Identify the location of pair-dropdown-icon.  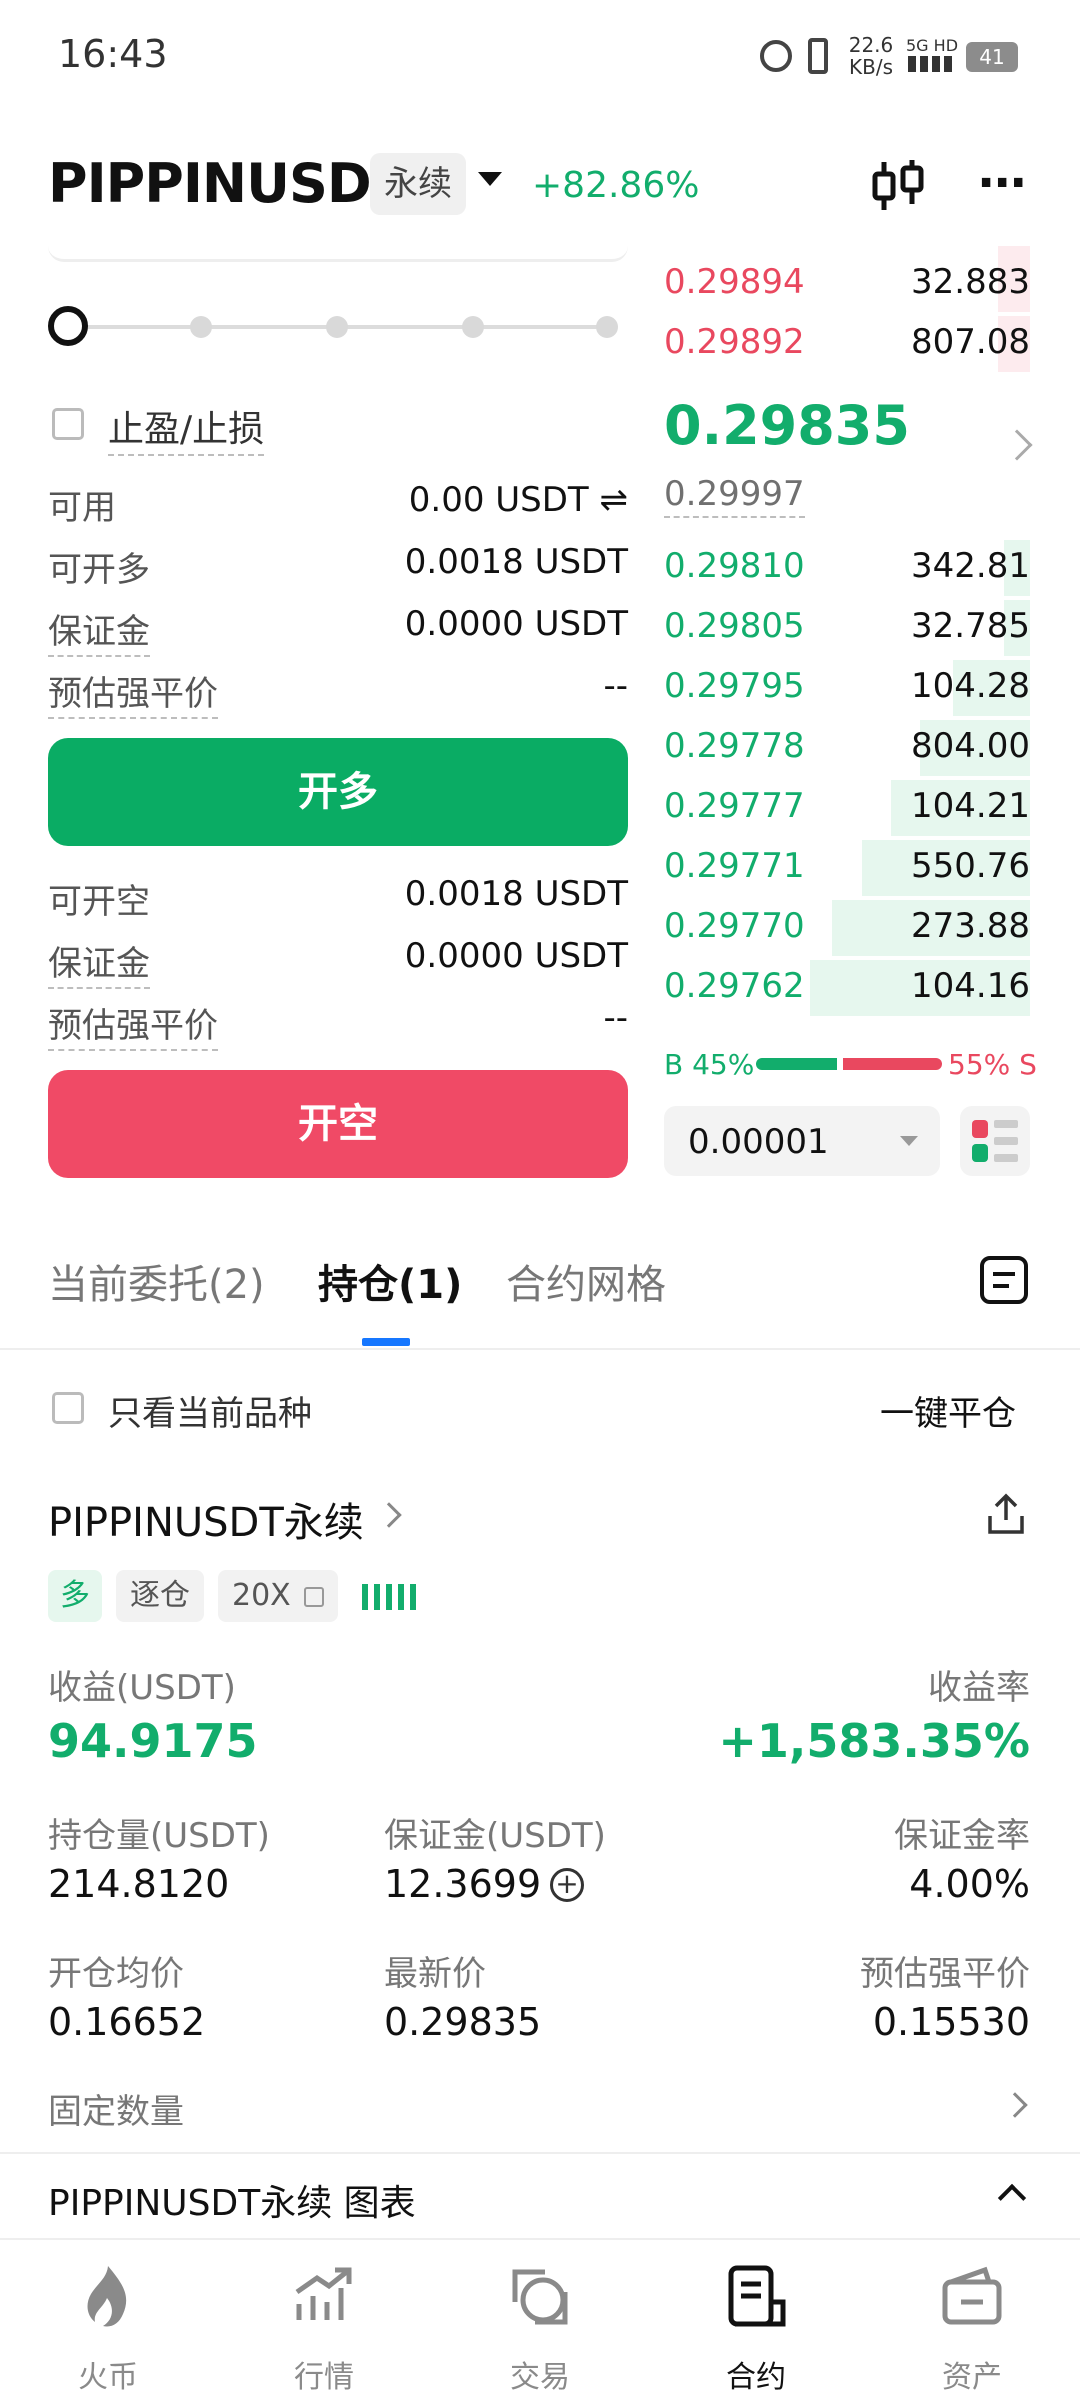
(490, 179).